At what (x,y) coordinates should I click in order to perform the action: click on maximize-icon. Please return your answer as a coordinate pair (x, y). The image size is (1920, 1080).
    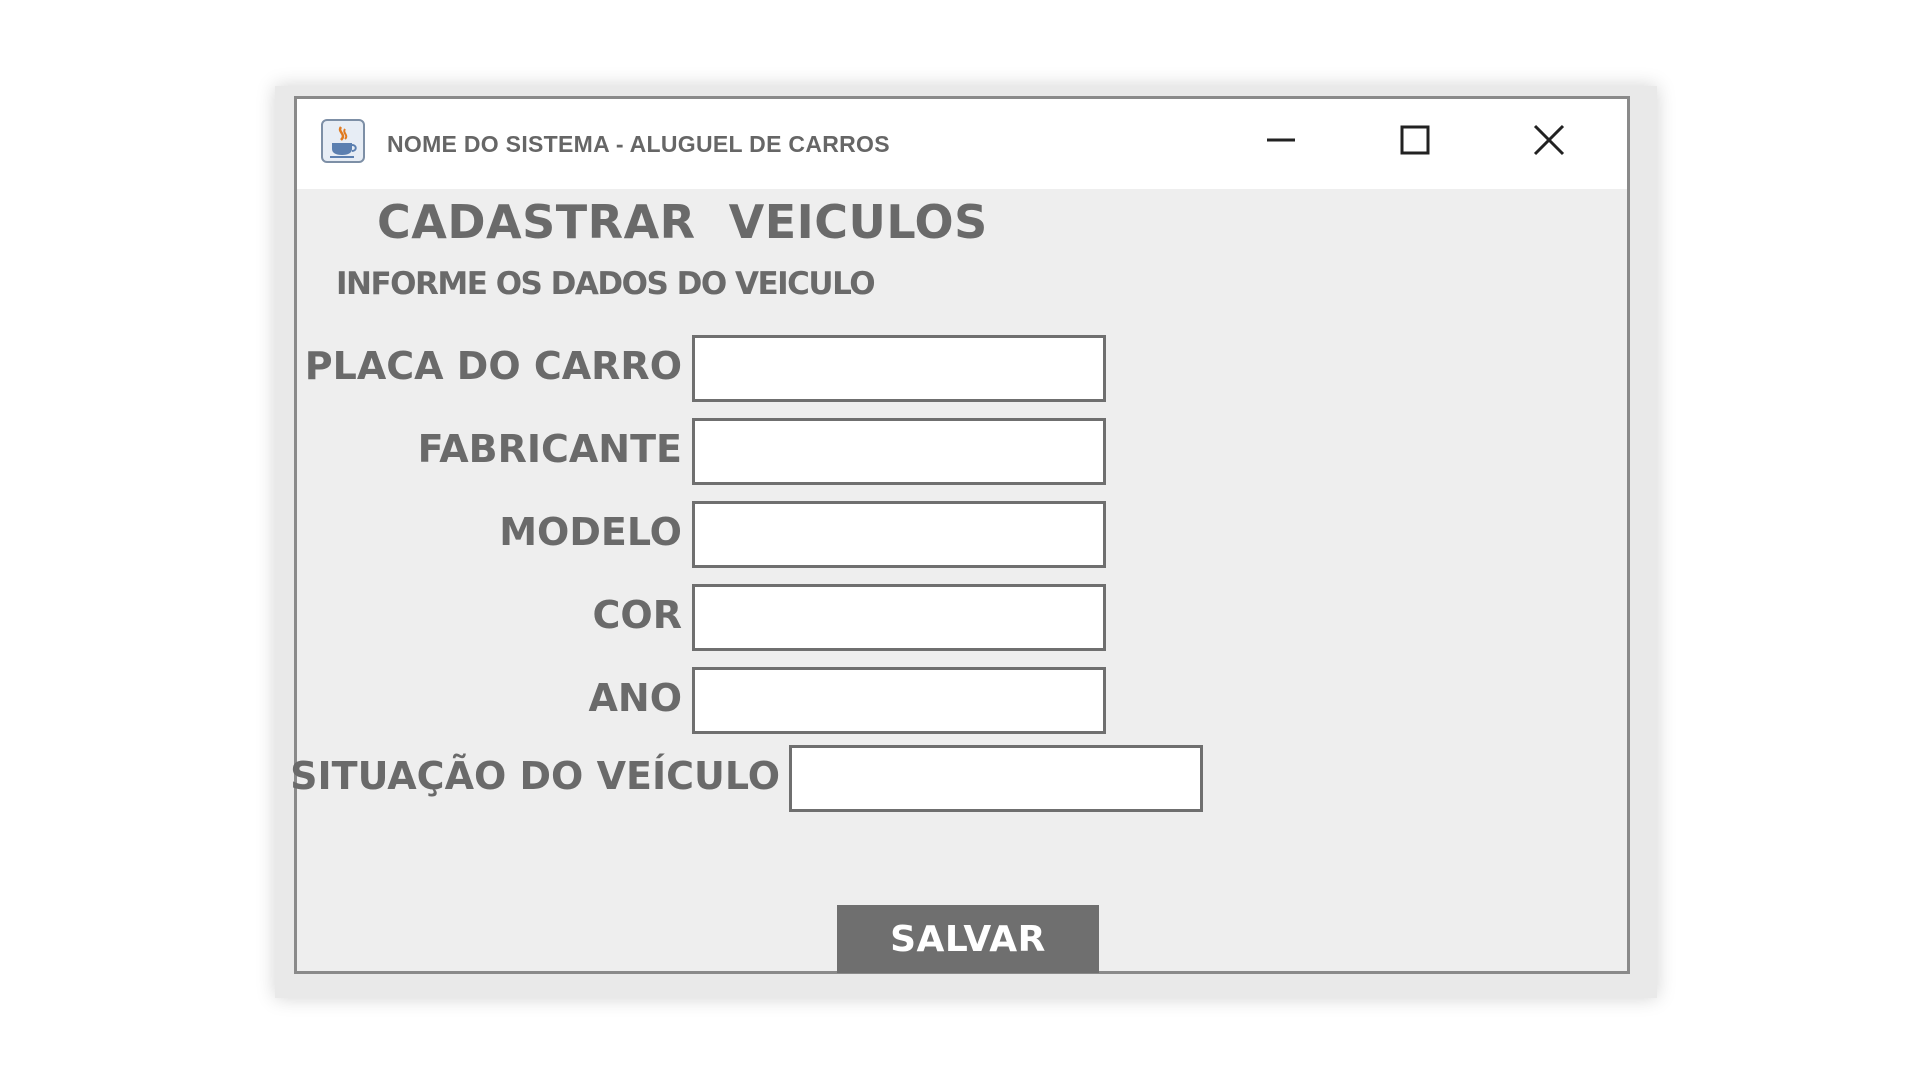
    Looking at the image, I should click on (1415, 142).